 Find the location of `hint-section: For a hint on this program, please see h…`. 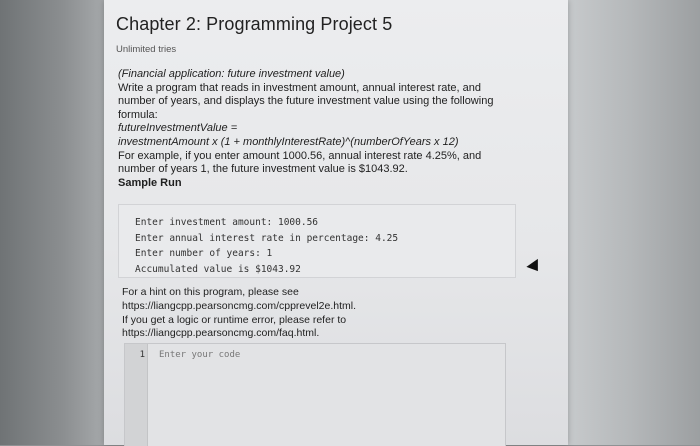

hint-section: For a hint on this program, please see h… is located at coordinates (312, 313).